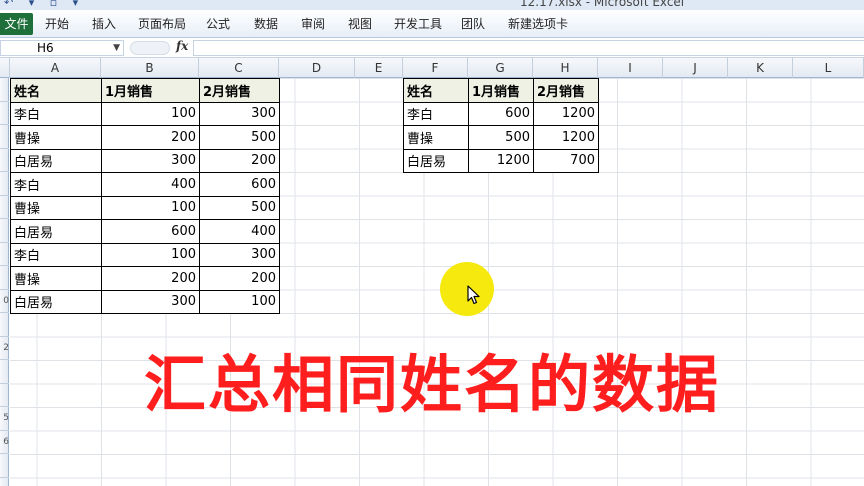 Image resolution: width=864 pixels, height=486 pixels. What do you see at coordinates (266, 24) in the screenshot?
I see `tab-data: 数据` at bounding box center [266, 24].